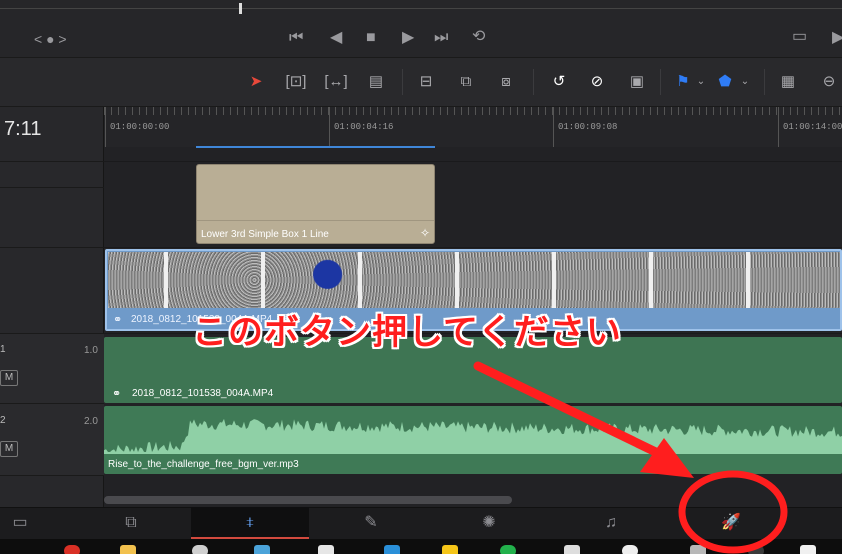 The height and width of the screenshot is (554, 842). Describe the element at coordinates (829, 82) in the screenshot. I see `zoom-out-icon: ⊖` at that location.